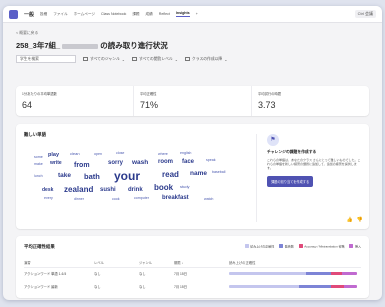 Image resolution: width=385 pixels, height=307 pixels. Describe the element at coordinates (65, 175) in the screenshot. I see `difficult-word: take` at that location.